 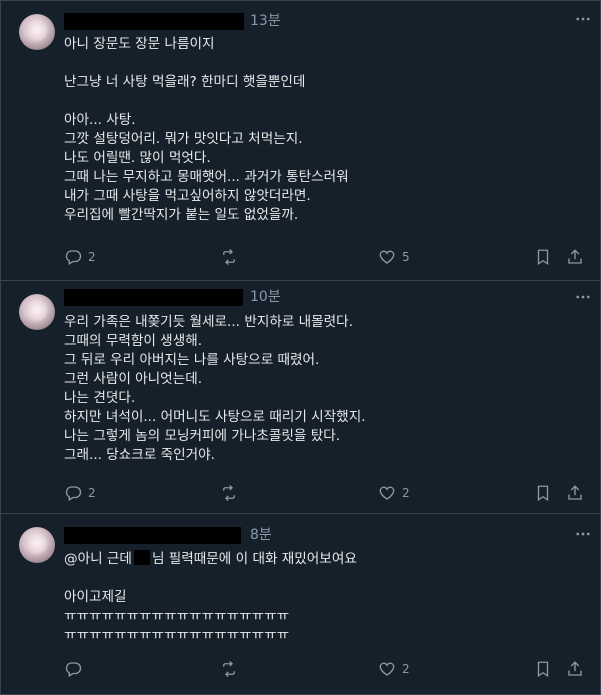 What do you see at coordinates (206, 177) in the screenshot?
I see `text-line: 그때 나는 무지하고 몽매햇어... 과거가 통탄스러워` at bounding box center [206, 177].